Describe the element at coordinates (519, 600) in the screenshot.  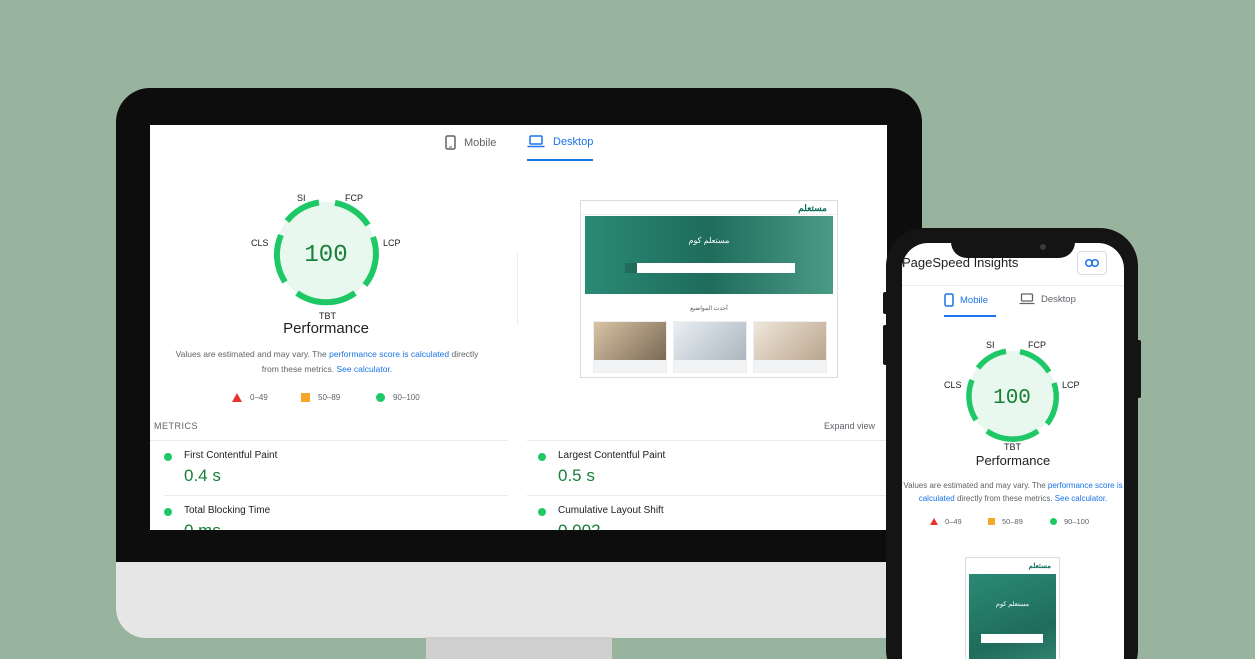
I see `monitor-chin` at that location.